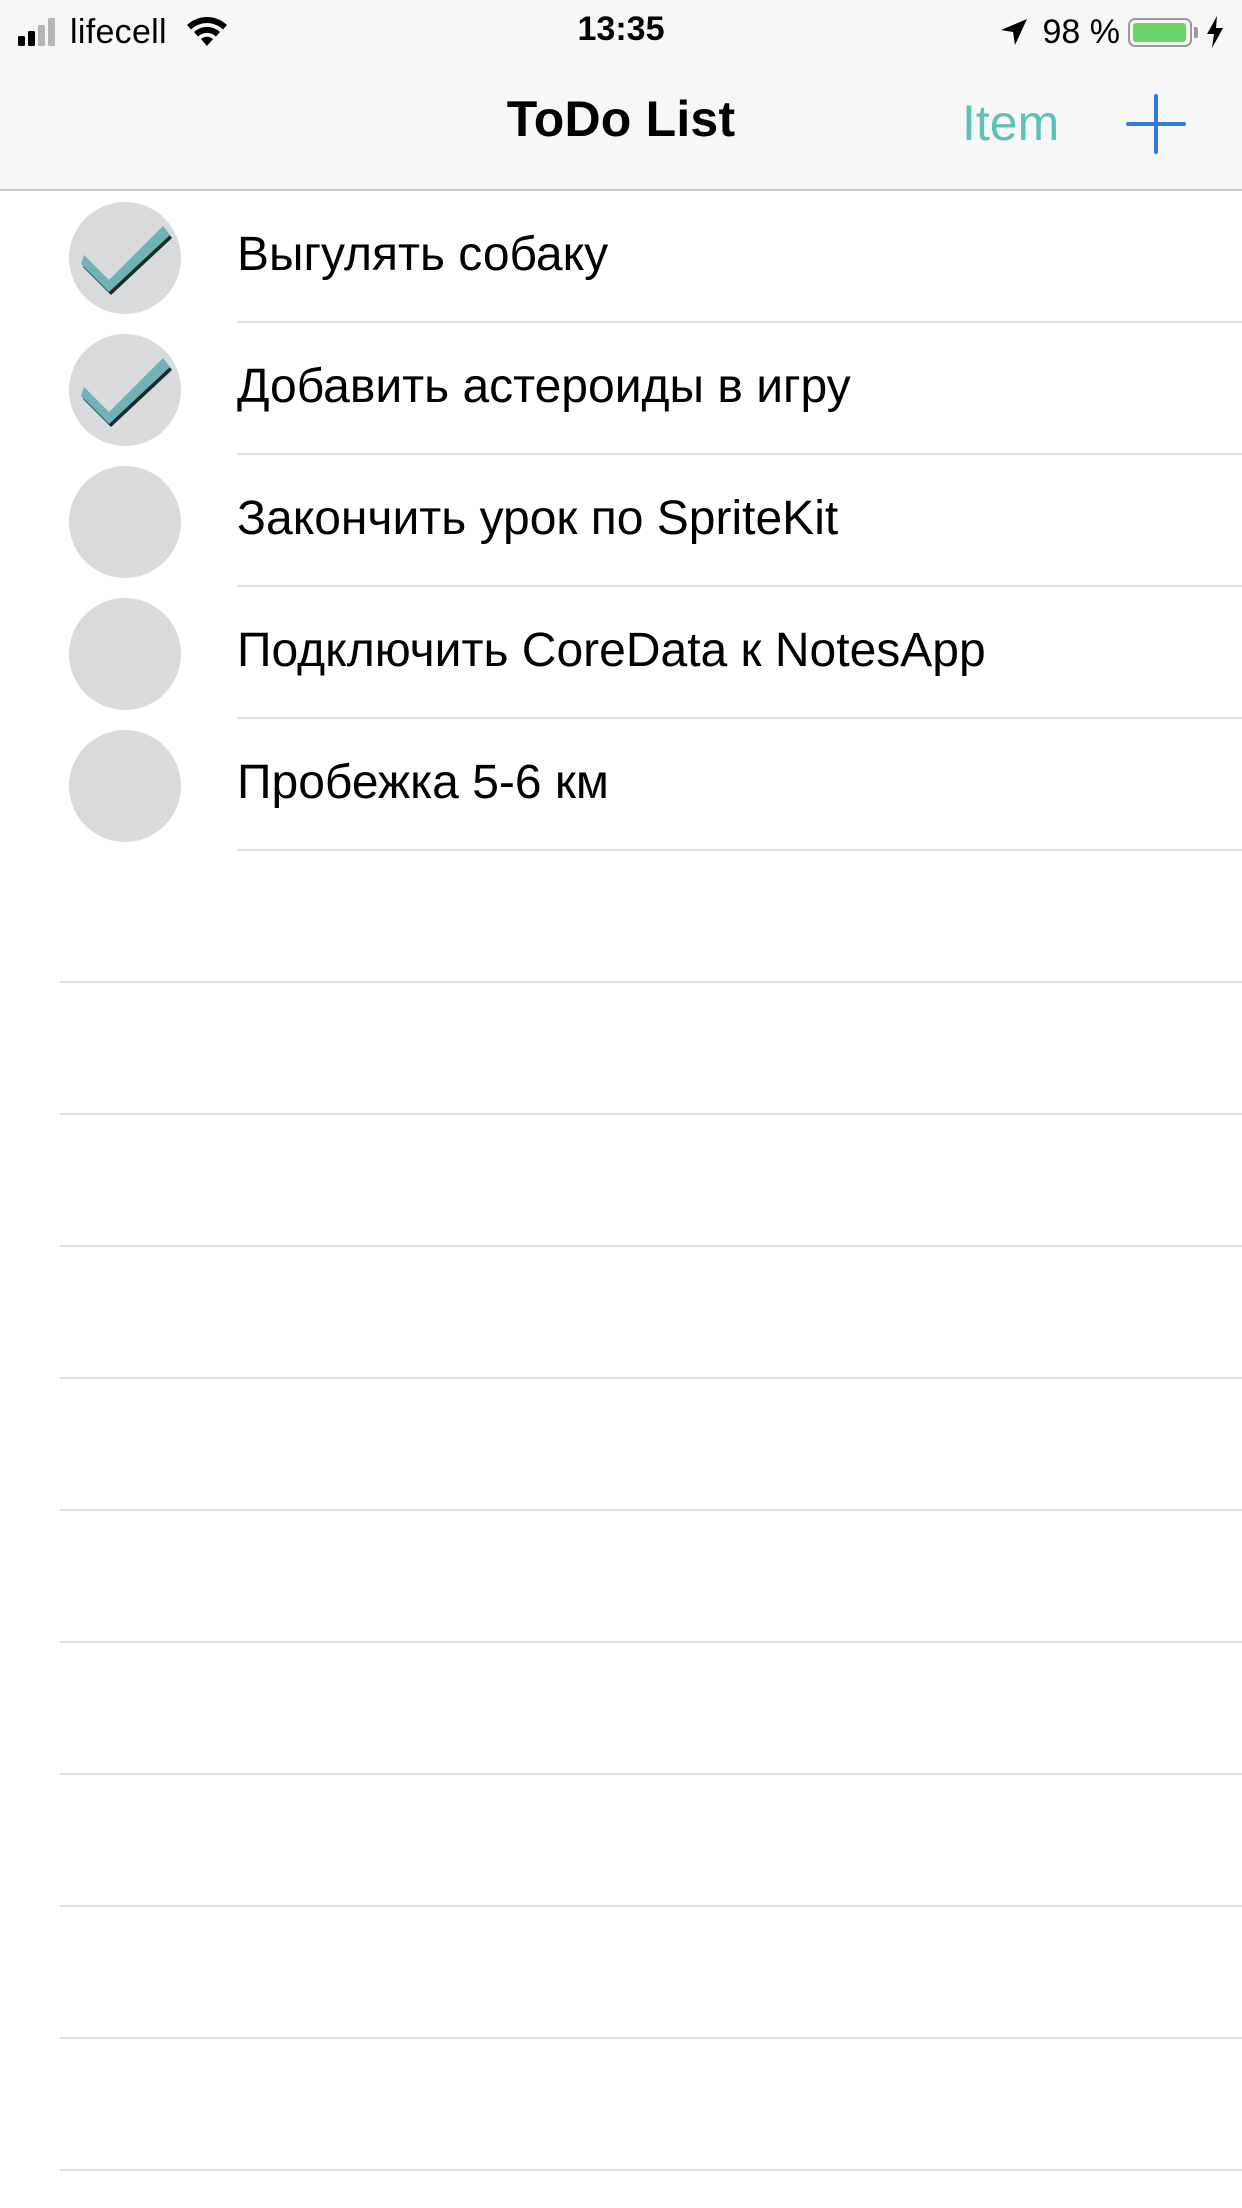 The width and height of the screenshot is (1242, 2208). What do you see at coordinates (1081, 31) in the screenshot?
I see `battery-percent: 98 %` at bounding box center [1081, 31].